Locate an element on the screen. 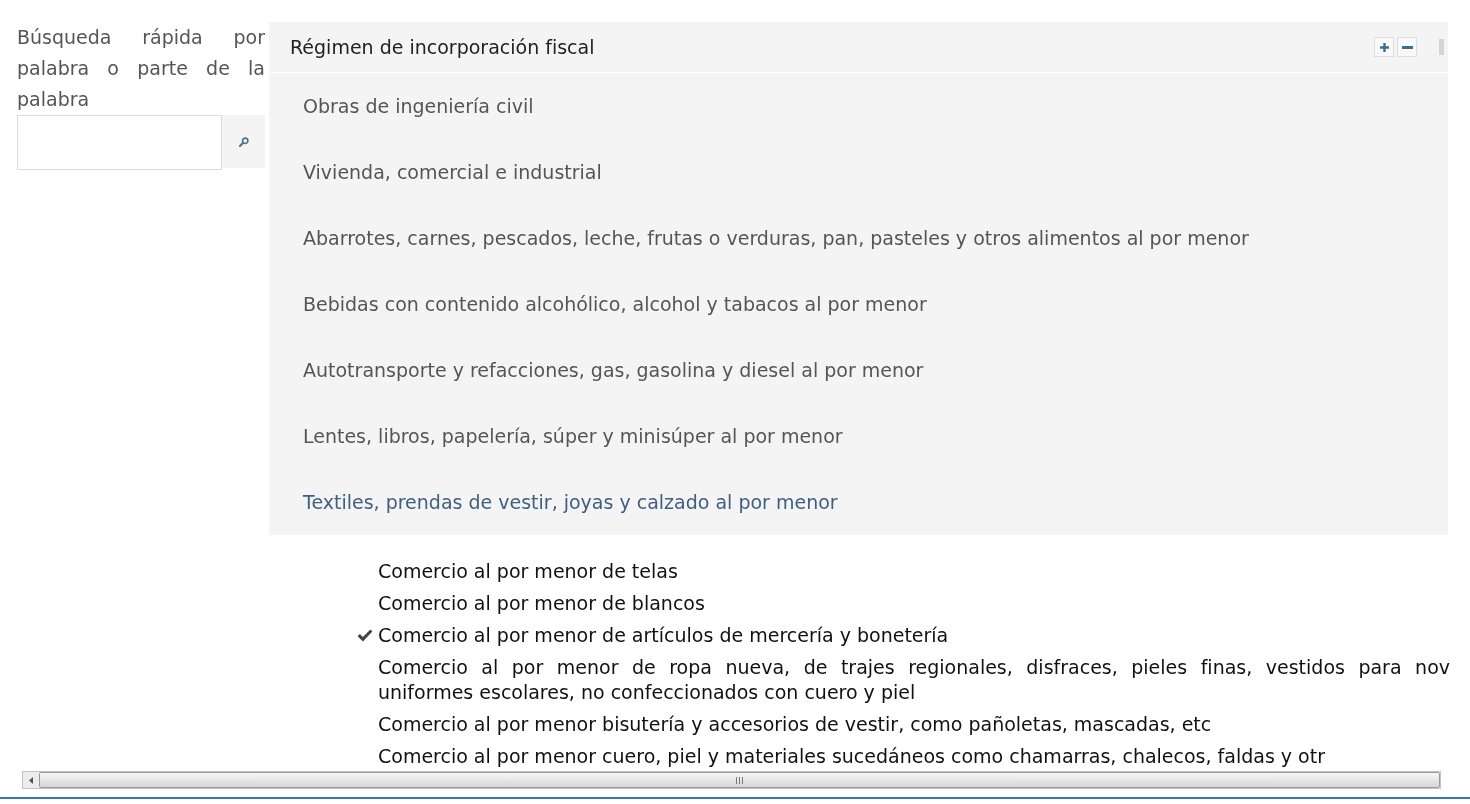 This screenshot has width=1470, height=804. search-icon is located at coordinates (243, 141).